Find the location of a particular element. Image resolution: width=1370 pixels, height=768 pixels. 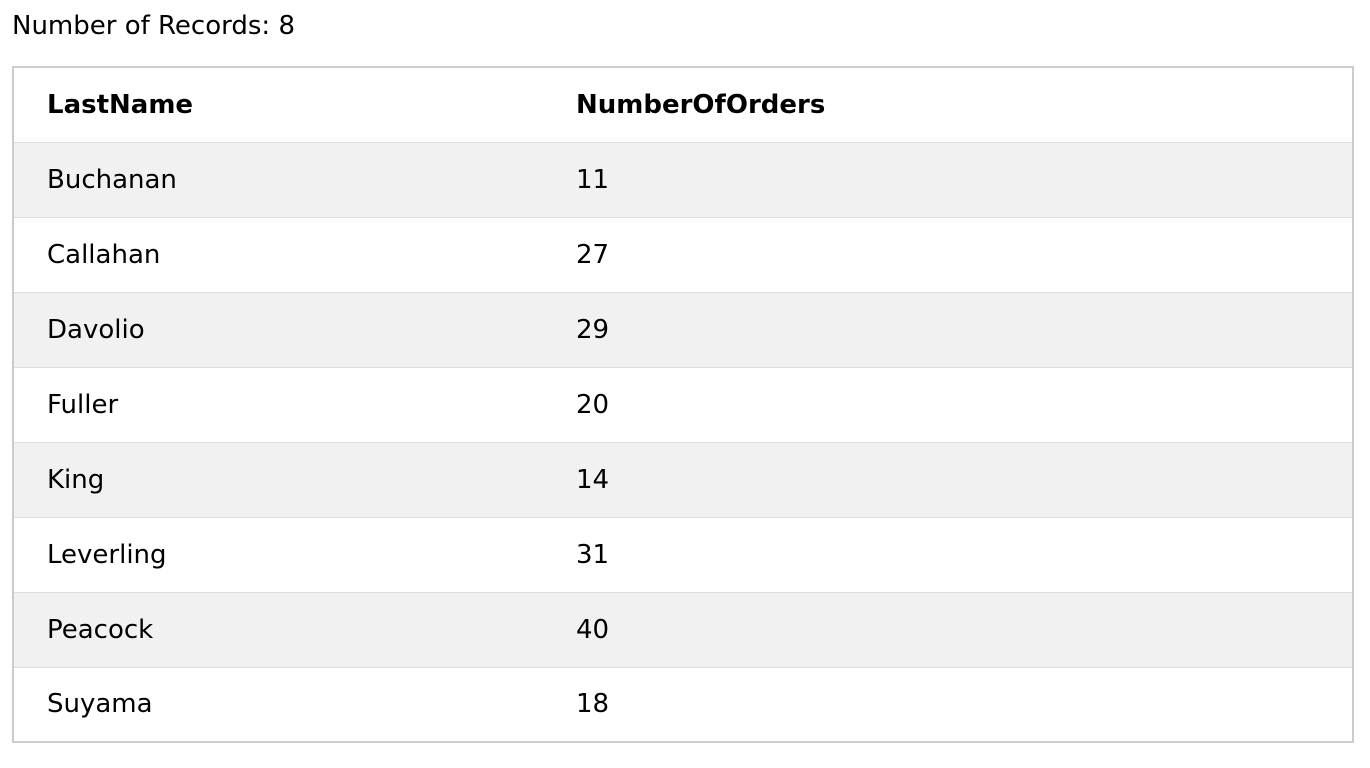

table-row: King 14 is located at coordinates (683, 480).